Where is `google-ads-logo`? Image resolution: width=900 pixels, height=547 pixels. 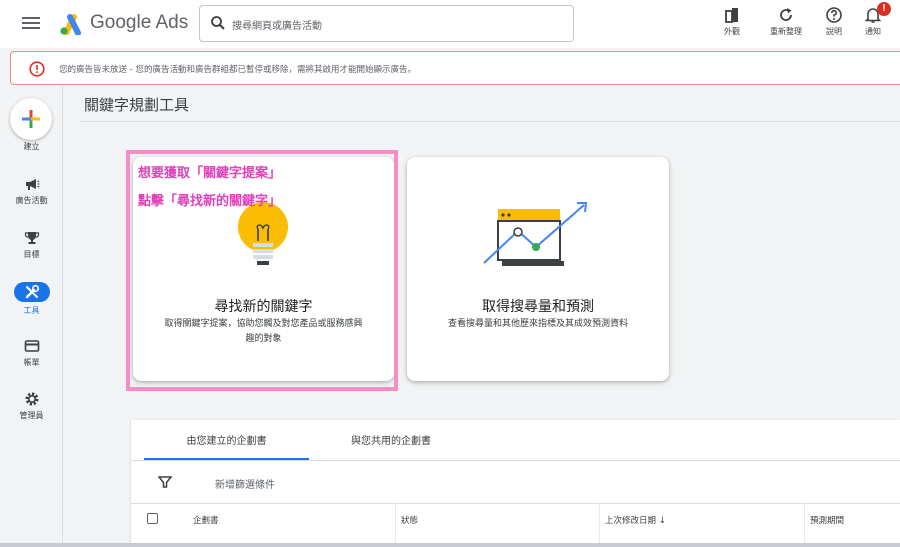
google-ads-logo is located at coordinates (70, 24).